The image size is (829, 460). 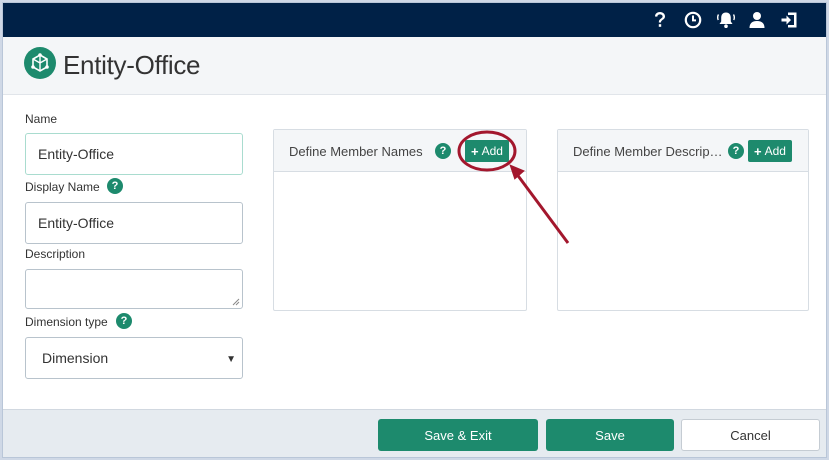 I want to click on member-names-help-icon: ?, so click(x=443, y=151).